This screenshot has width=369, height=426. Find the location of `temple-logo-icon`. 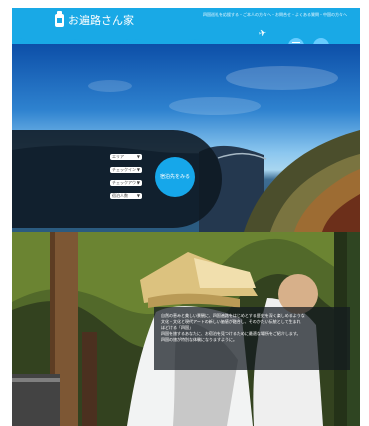

temple-logo-icon is located at coordinates (59, 19).